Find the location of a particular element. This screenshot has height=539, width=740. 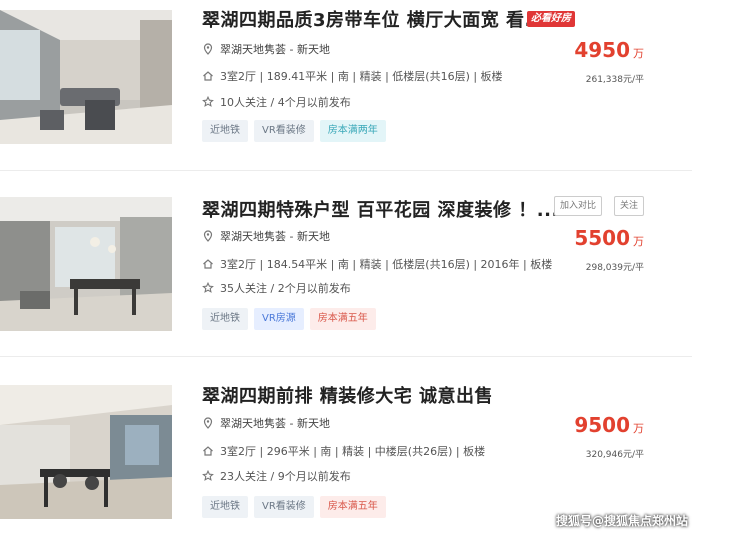

total-price: 5500 万 is located at coordinates (609, 238).